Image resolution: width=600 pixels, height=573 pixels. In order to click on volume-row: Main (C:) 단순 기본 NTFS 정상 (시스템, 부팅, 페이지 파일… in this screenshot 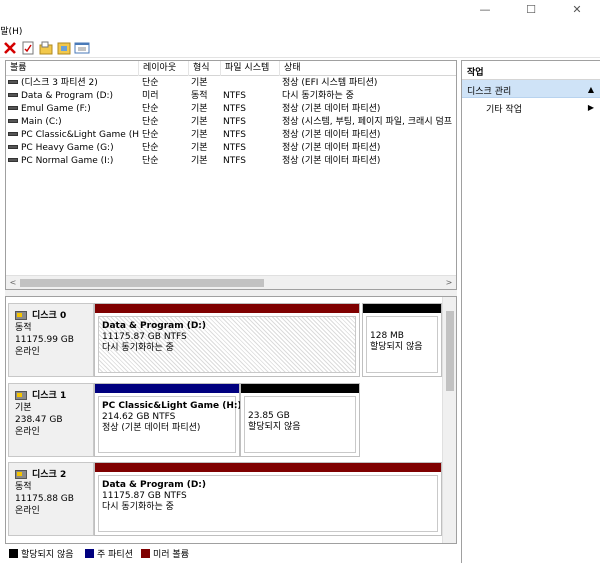, I will do `click(231, 122)`.